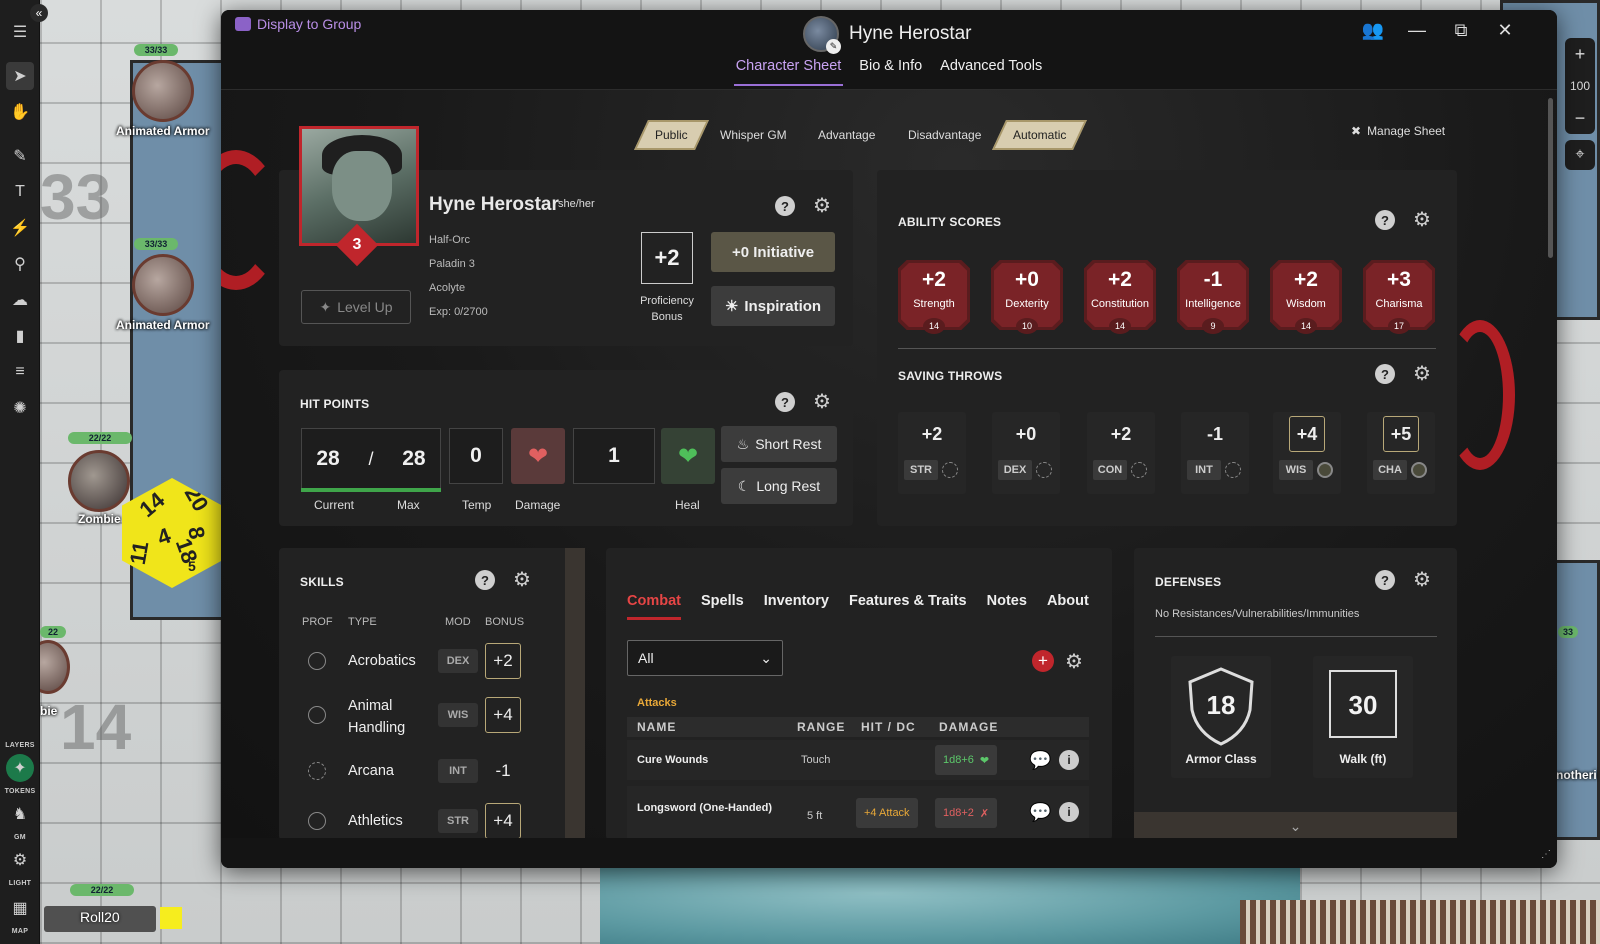 This screenshot has width=1600, height=944. What do you see at coordinates (1121, 453) in the screenshot?
I see `saving-throw-con: +2 CON` at bounding box center [1121, 453].